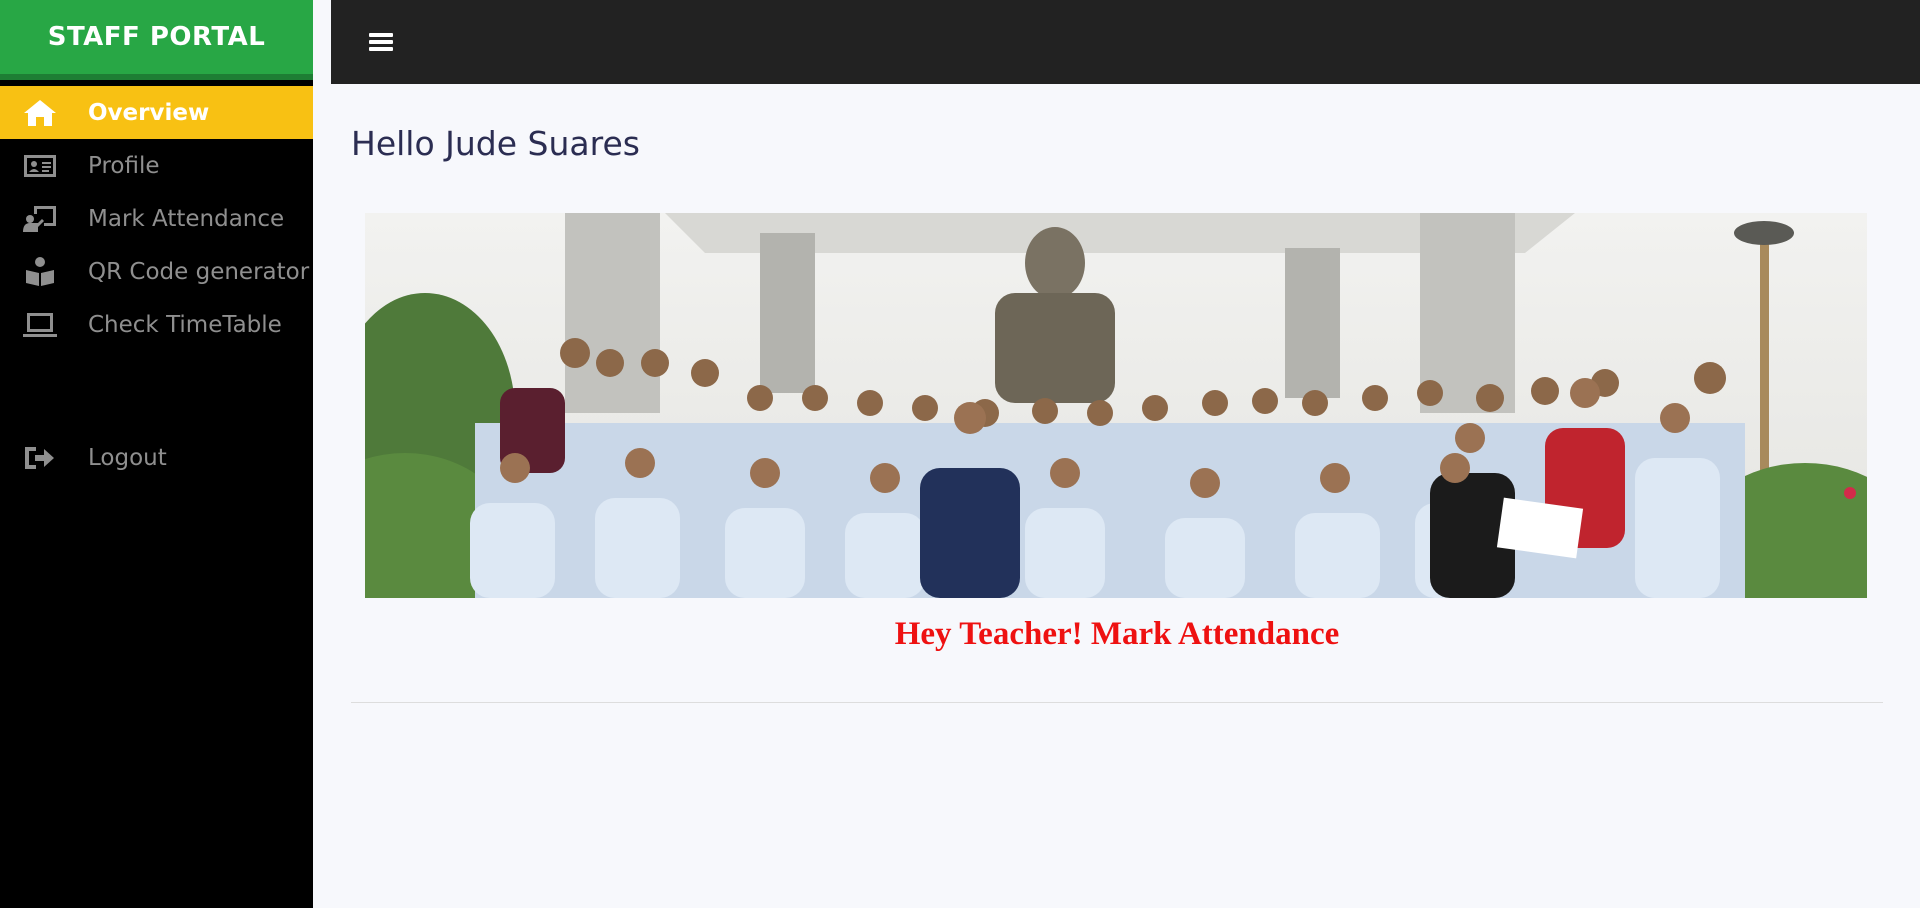  Describe the element at coordinates (44, 218) in the screenshot. I see `chalkboard-teacher-icon` at that location.